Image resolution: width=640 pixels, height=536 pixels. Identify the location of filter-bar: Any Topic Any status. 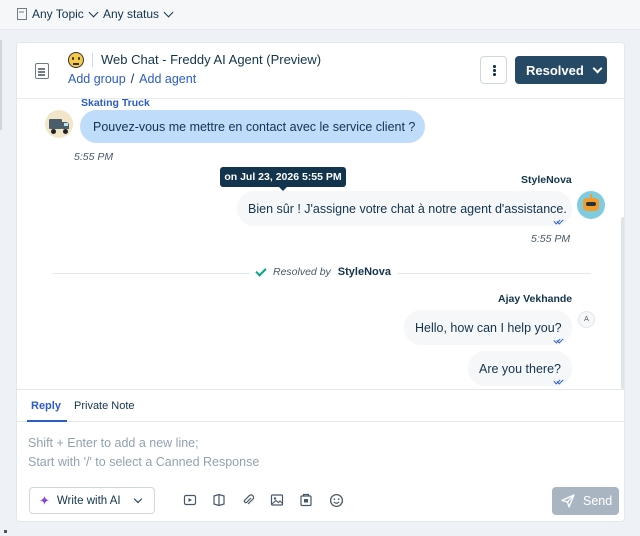
(320, 15).